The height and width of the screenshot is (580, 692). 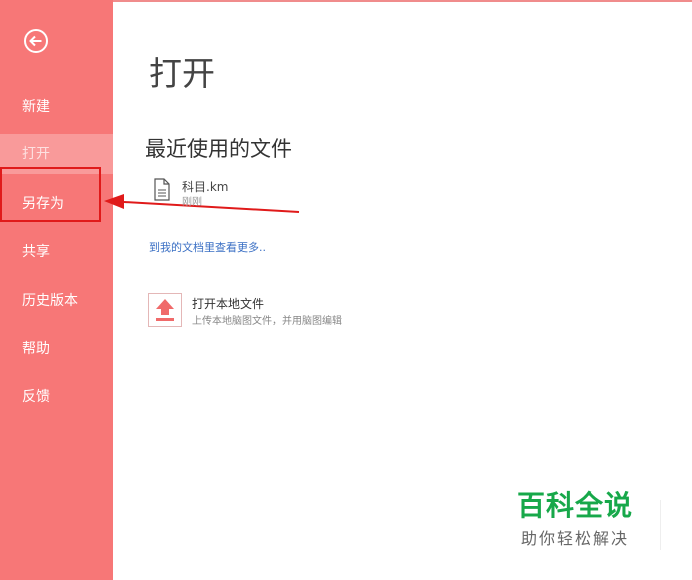 What do you see at coordinates (207, 247) in the screenshot?
I see `more-documents-link: 到我的文档里查看更多..` at bounding box center [207, 247].